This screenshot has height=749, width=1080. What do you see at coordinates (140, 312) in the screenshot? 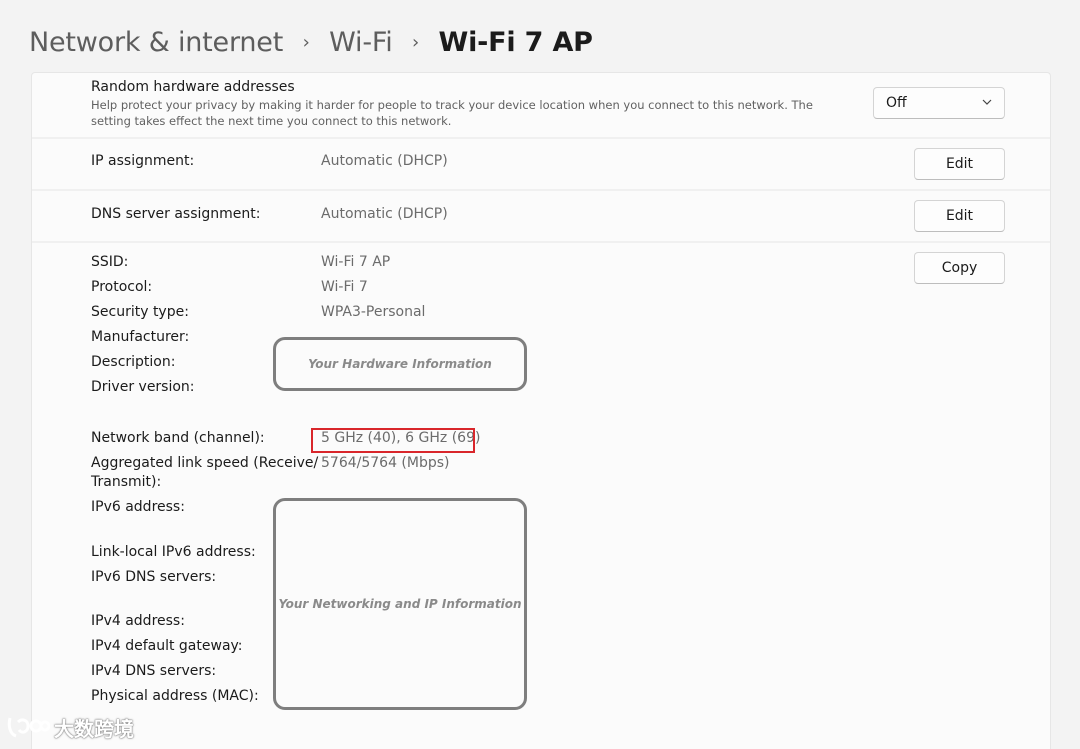
I see `security-type-label: Security type:` at bounding box center [140, 312].